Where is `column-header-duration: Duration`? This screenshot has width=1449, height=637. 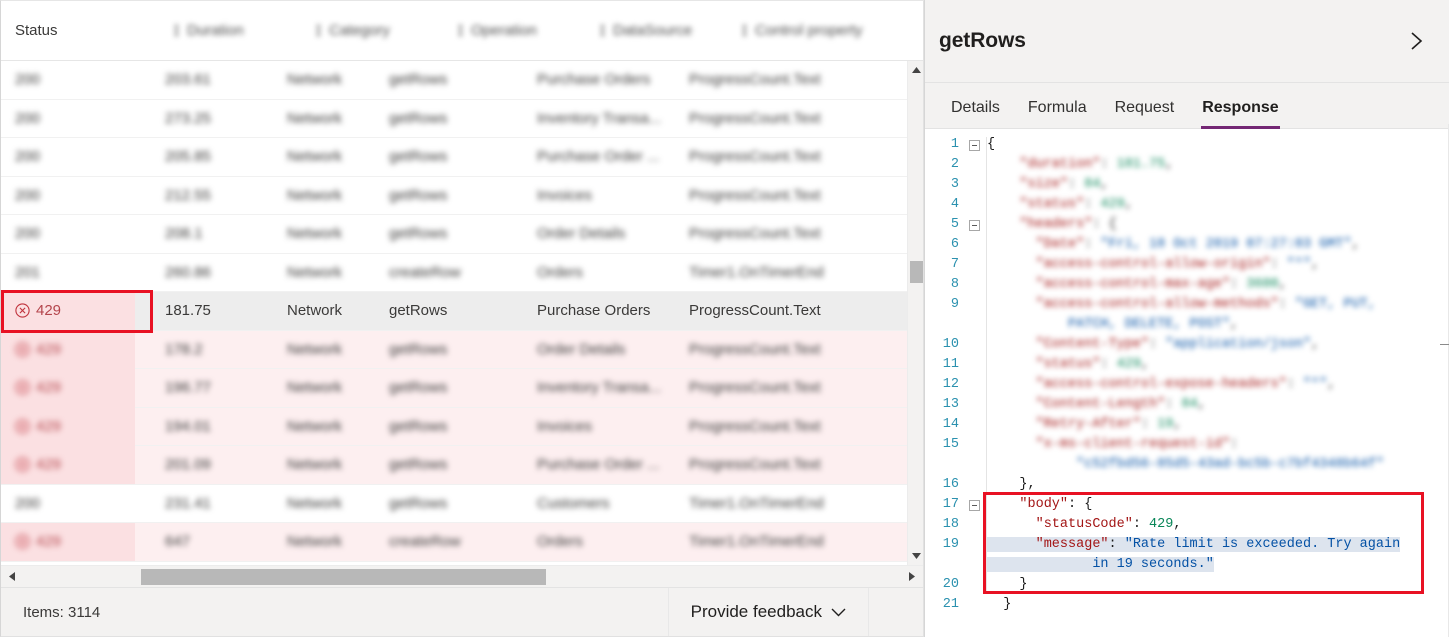 column-header-duration: Duration is located at coordinates (247, 30).